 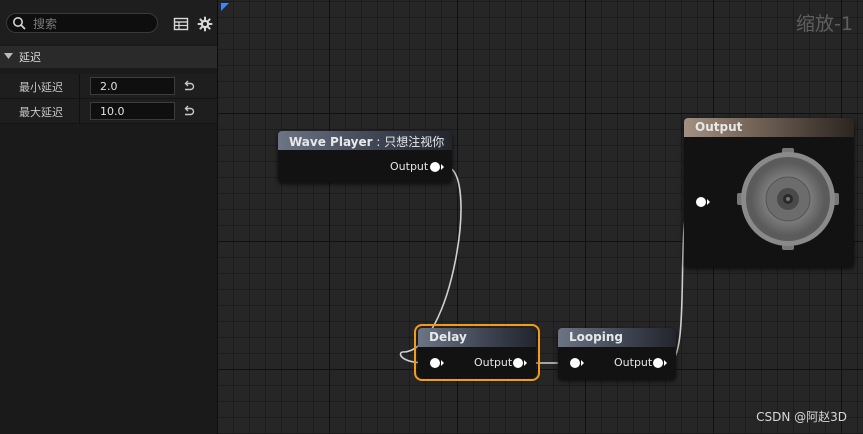 I want to click on looping-node: Looping Output, so click(x=617, y=353).